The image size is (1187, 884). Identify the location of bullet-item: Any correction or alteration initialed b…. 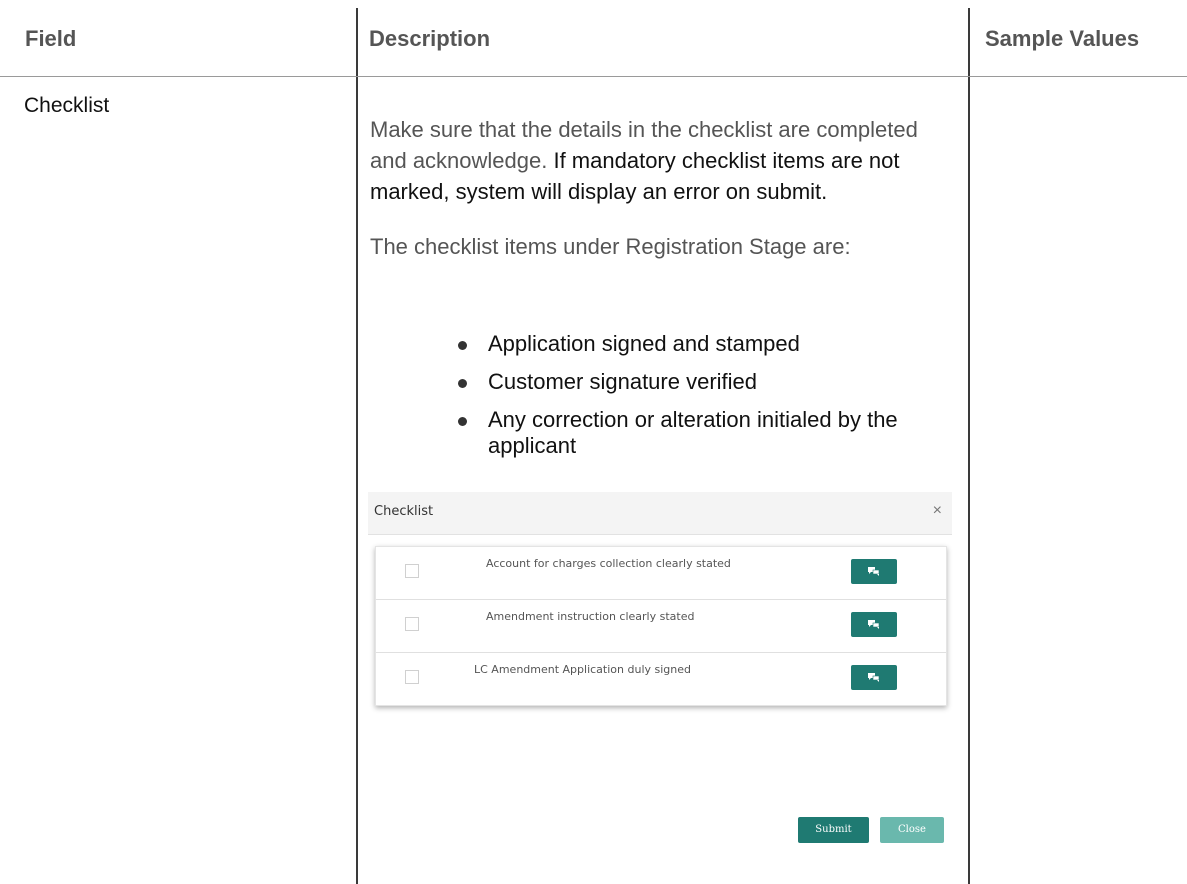
(695, 433).